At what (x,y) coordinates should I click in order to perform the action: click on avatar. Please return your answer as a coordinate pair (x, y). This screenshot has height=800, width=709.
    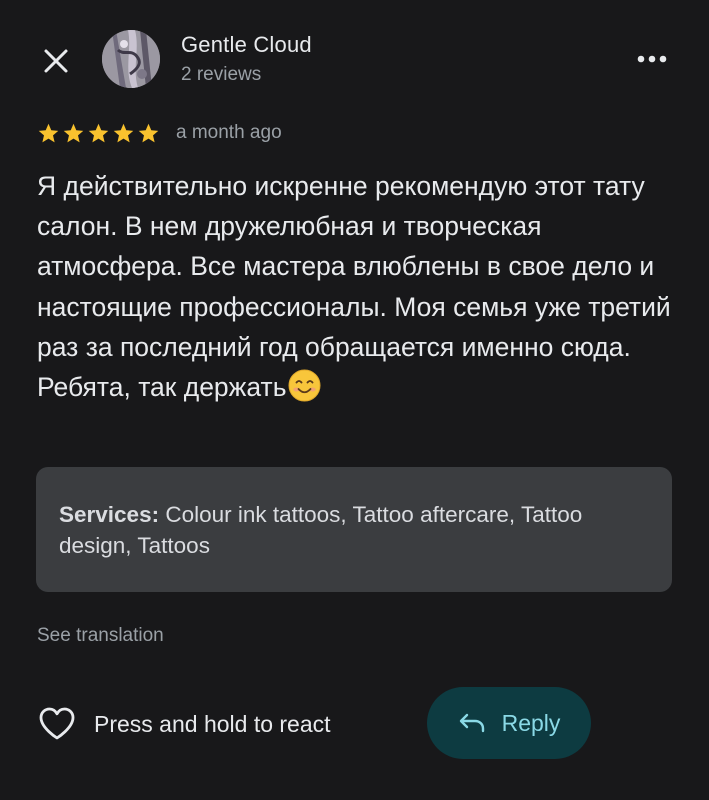
    Looking at the image, I should click on (131, 59).